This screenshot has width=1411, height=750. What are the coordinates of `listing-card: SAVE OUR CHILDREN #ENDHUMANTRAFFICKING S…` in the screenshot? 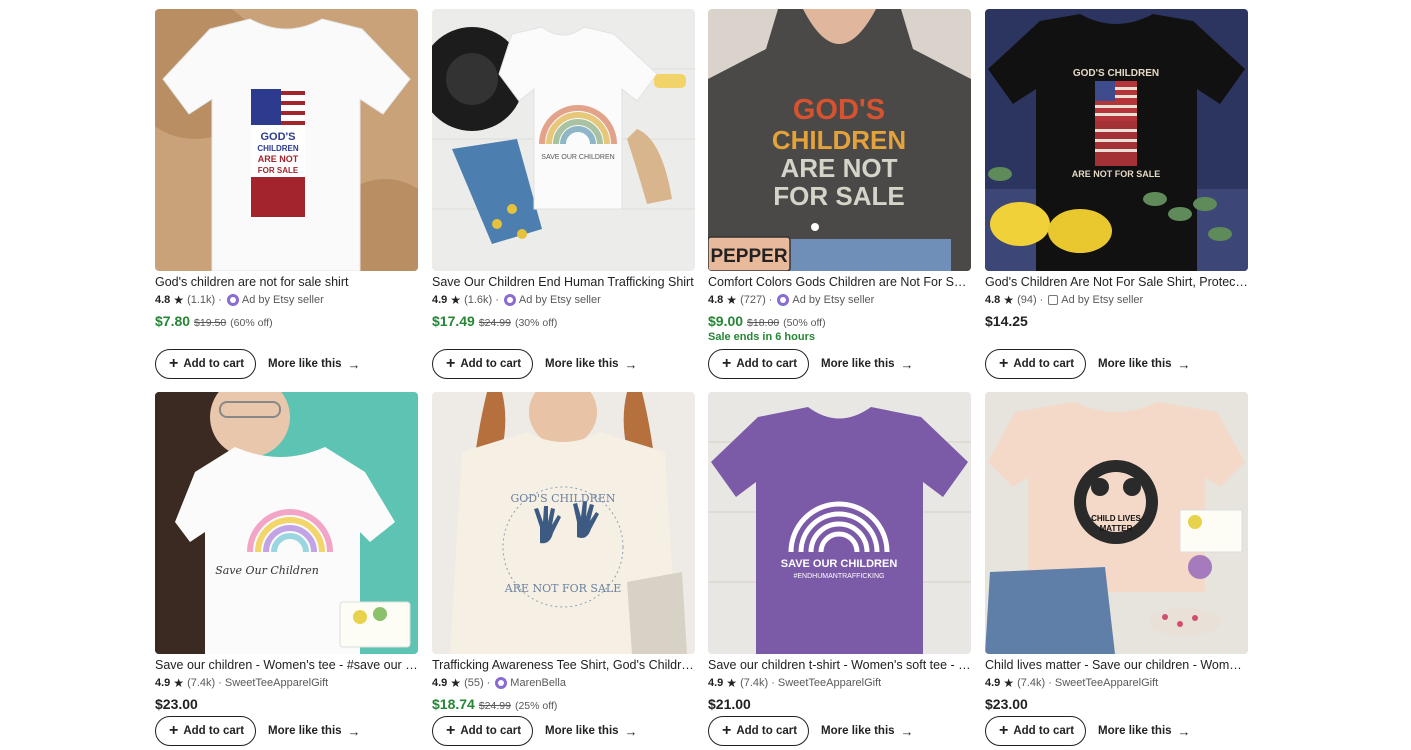 It's located at (839, 552).